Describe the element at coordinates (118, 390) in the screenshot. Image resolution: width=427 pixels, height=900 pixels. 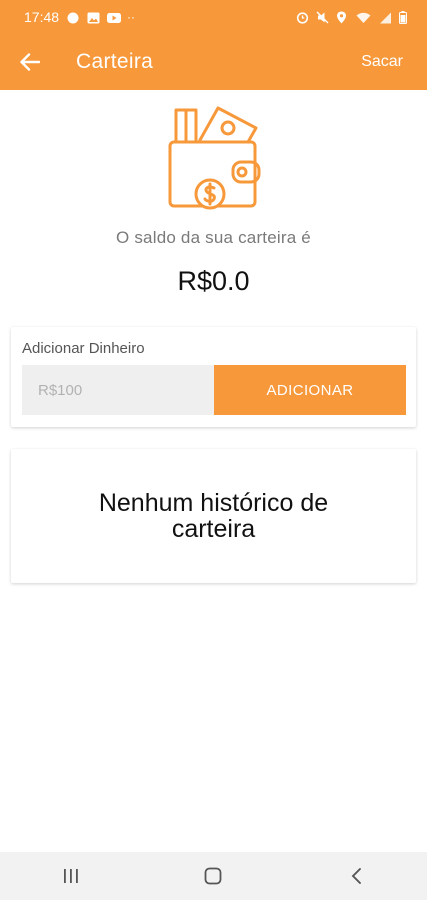
I see `amount-input` at that location.